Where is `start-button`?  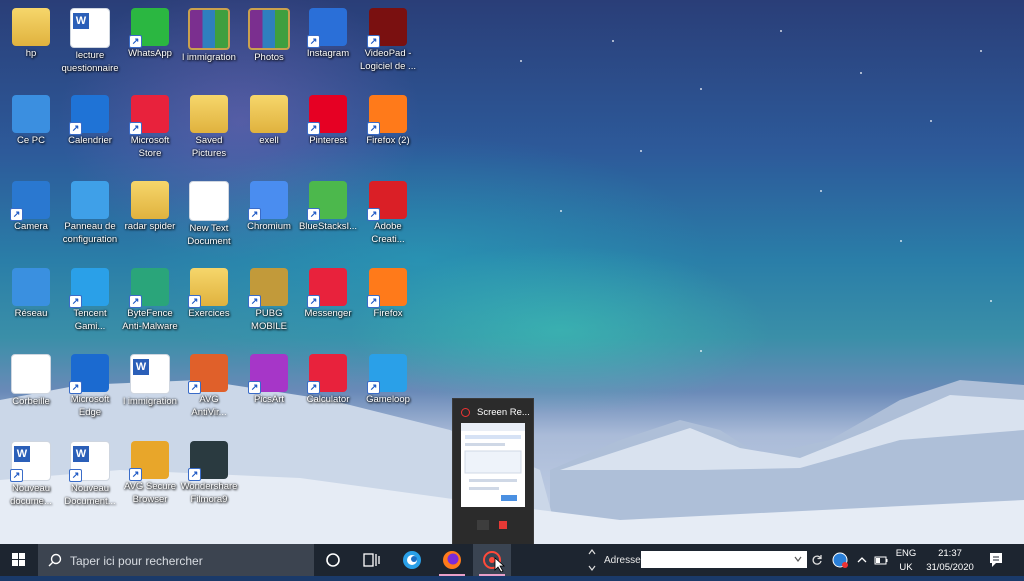 start-button is located at coordinates (19, 560).